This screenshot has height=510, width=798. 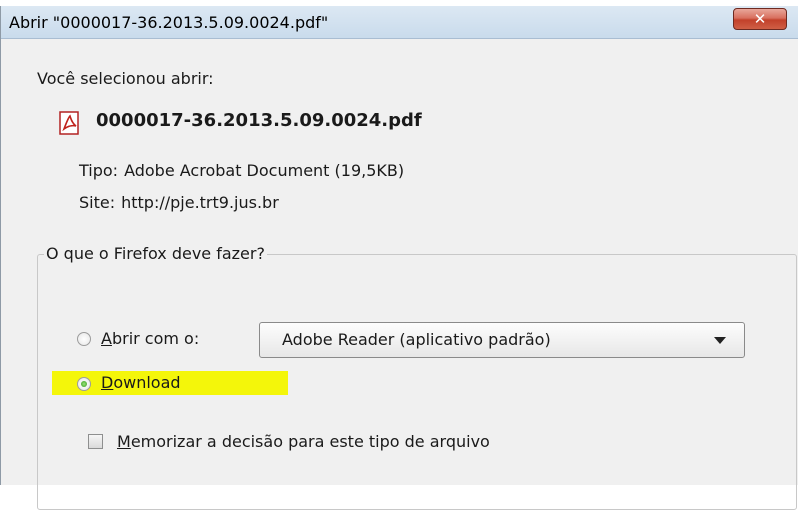 I want to click on file-site-value: http://pje.trt9.jus.br, so click(x=200, y=202).